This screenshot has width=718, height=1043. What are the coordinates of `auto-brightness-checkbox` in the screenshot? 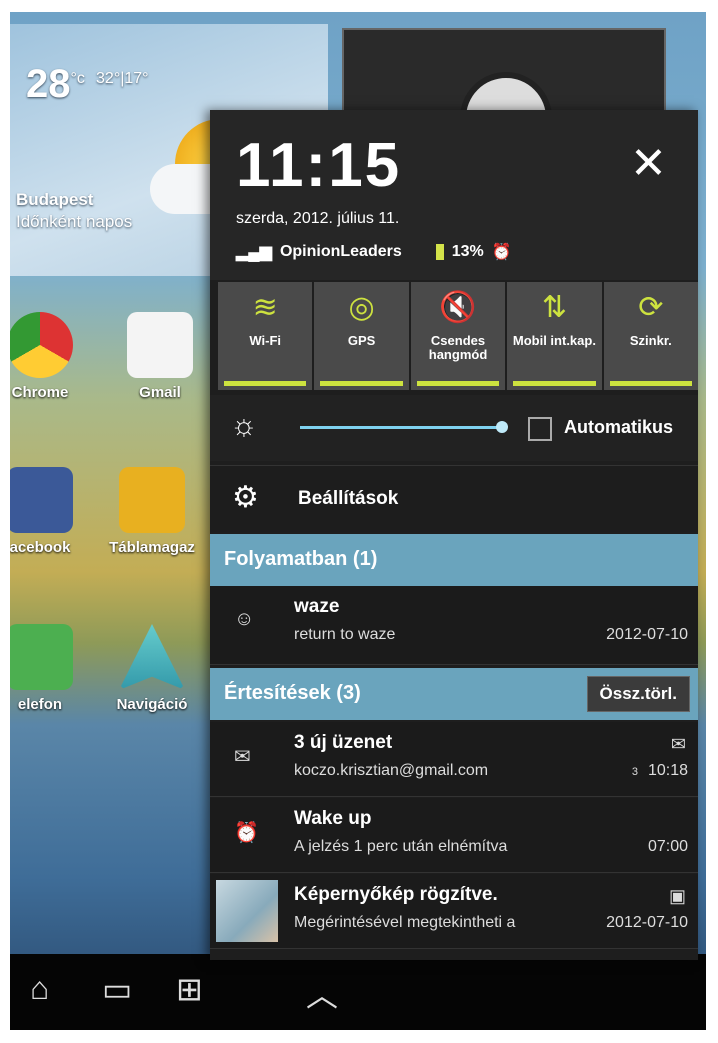 It's located at (540, 429).